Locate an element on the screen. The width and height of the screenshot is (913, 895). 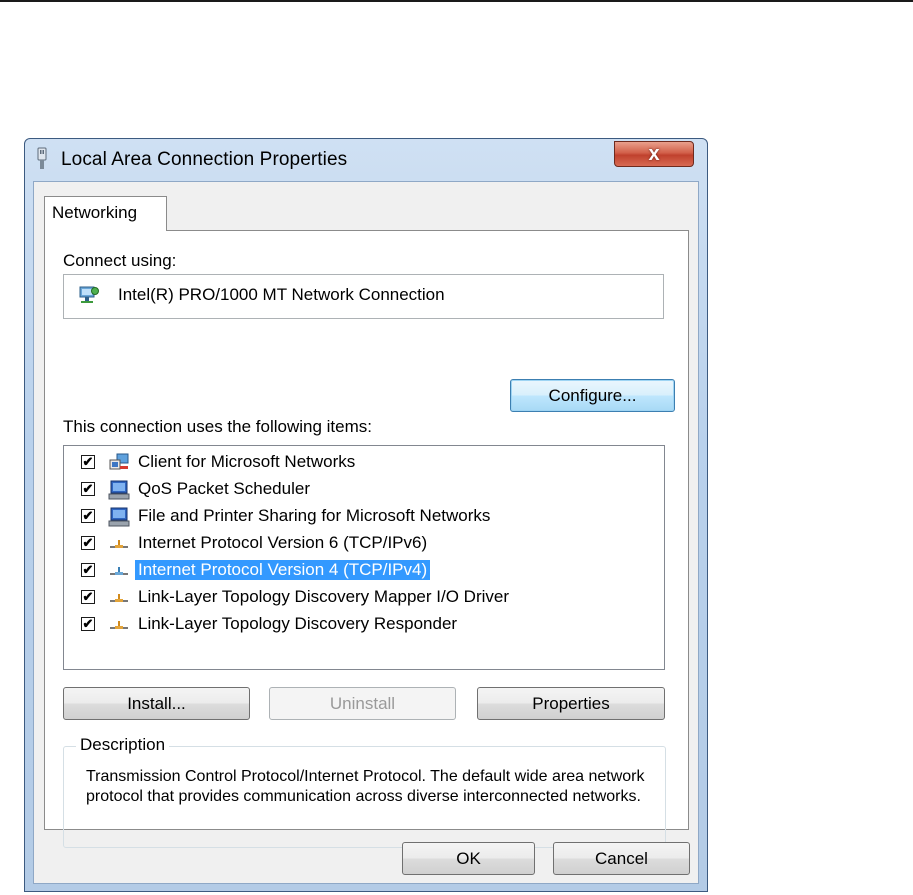
adapter-name: Intel(R) PRO/1000 MT Network Connection is located at coordinates (281, 294).